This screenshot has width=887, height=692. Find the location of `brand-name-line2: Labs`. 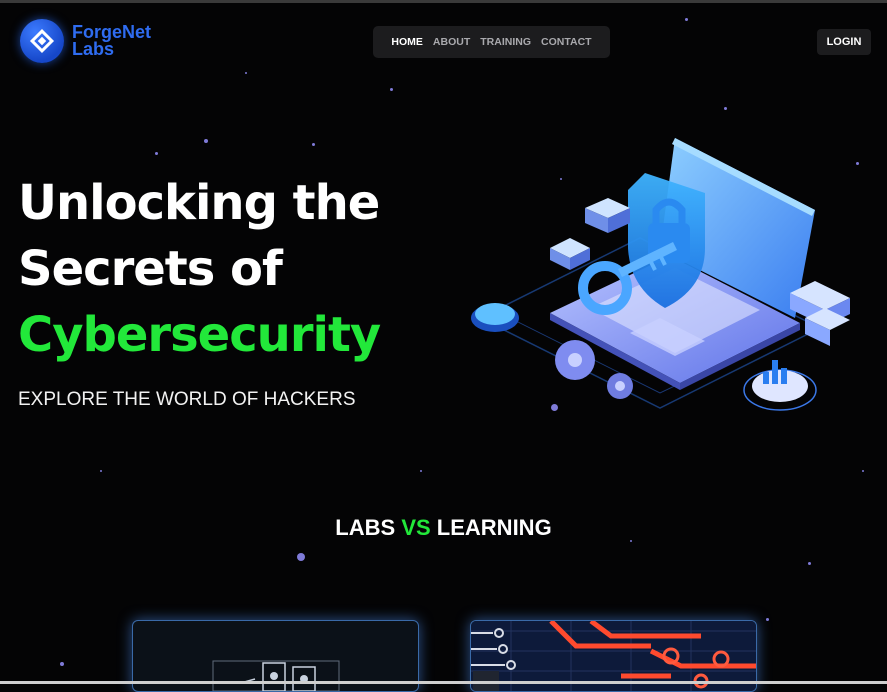

brand-name-line2: Labs is located at coordinates (93, 49).